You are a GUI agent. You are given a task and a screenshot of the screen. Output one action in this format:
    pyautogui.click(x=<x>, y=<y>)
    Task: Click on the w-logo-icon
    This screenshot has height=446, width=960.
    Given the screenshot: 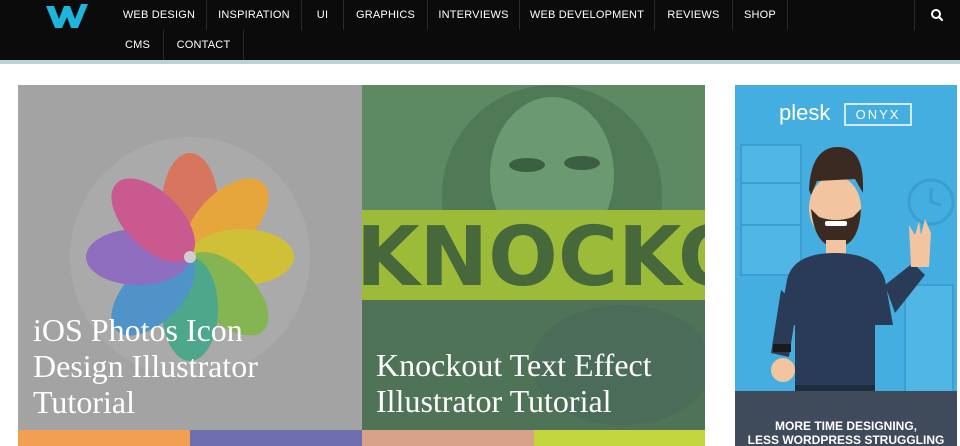 What is the action you would take?
    pyautogui.click(x=67, y=16)
    